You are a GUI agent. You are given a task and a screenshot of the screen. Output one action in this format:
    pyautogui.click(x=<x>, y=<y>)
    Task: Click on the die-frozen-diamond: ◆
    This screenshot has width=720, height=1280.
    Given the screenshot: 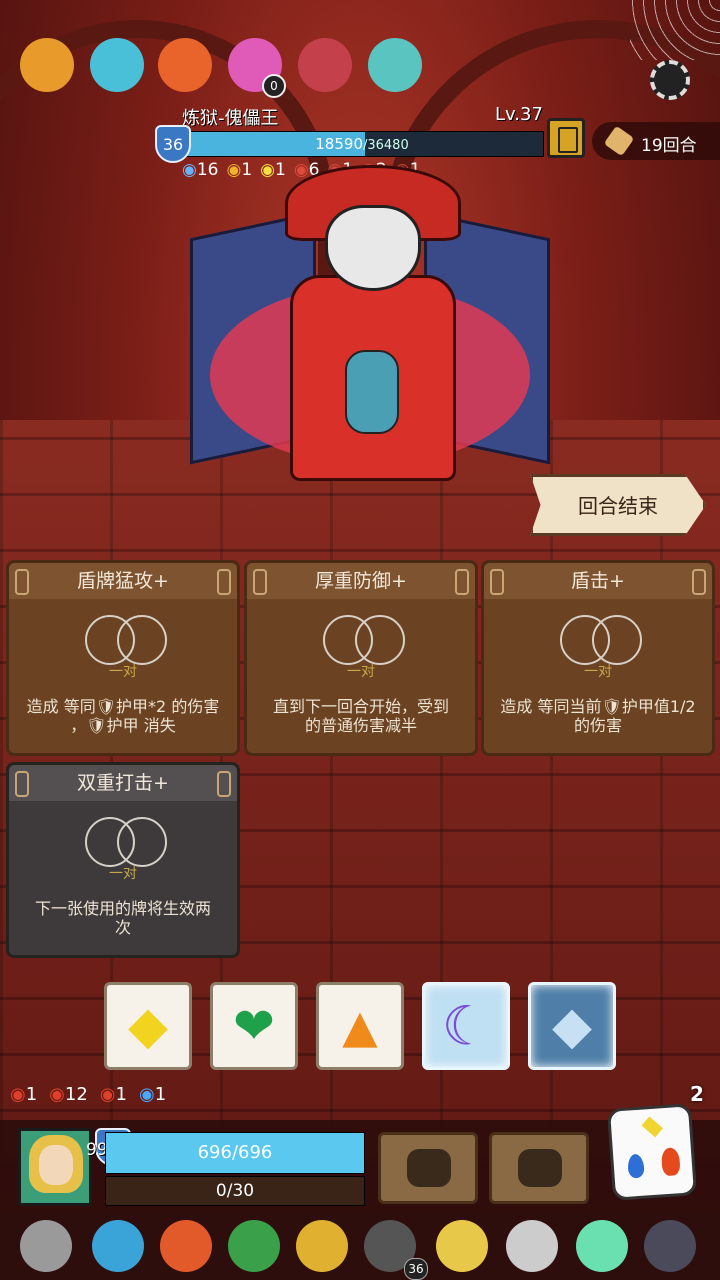 What is the action you would take?
    pyautogui.click(x=572, y=1026)
    